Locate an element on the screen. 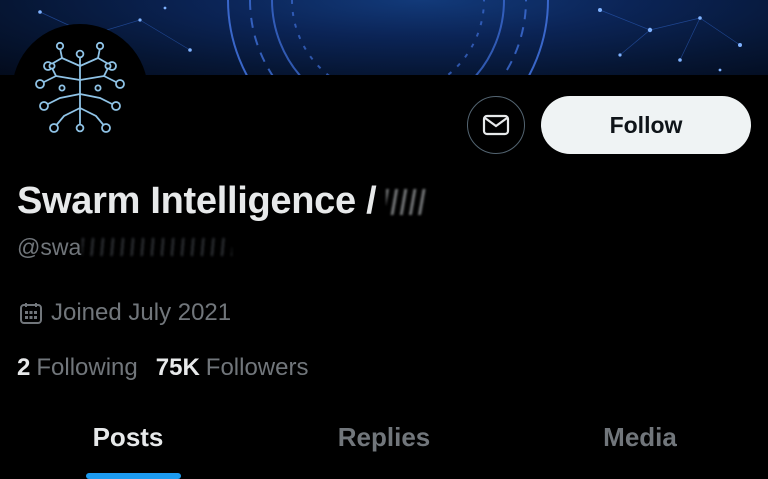 This screenshot has width=768, height=479. message-button is located at coordinates (496, 125).